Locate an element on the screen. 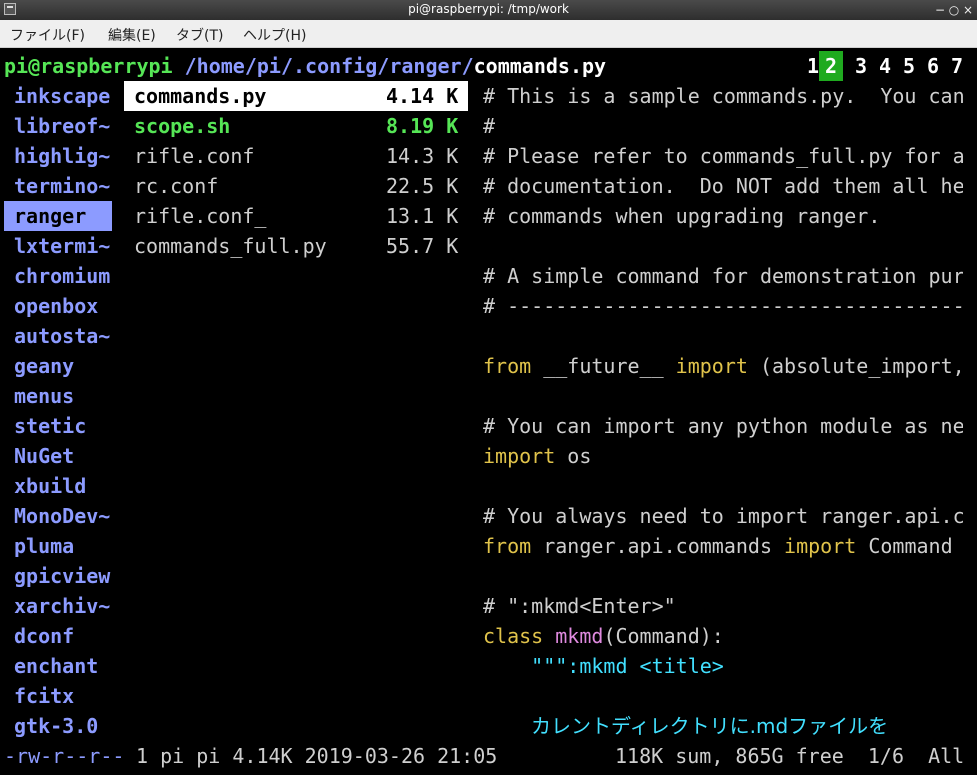 The image size is (977, 775). parent-dir-item: MonoDev~ is located at coordinates (62, 516).